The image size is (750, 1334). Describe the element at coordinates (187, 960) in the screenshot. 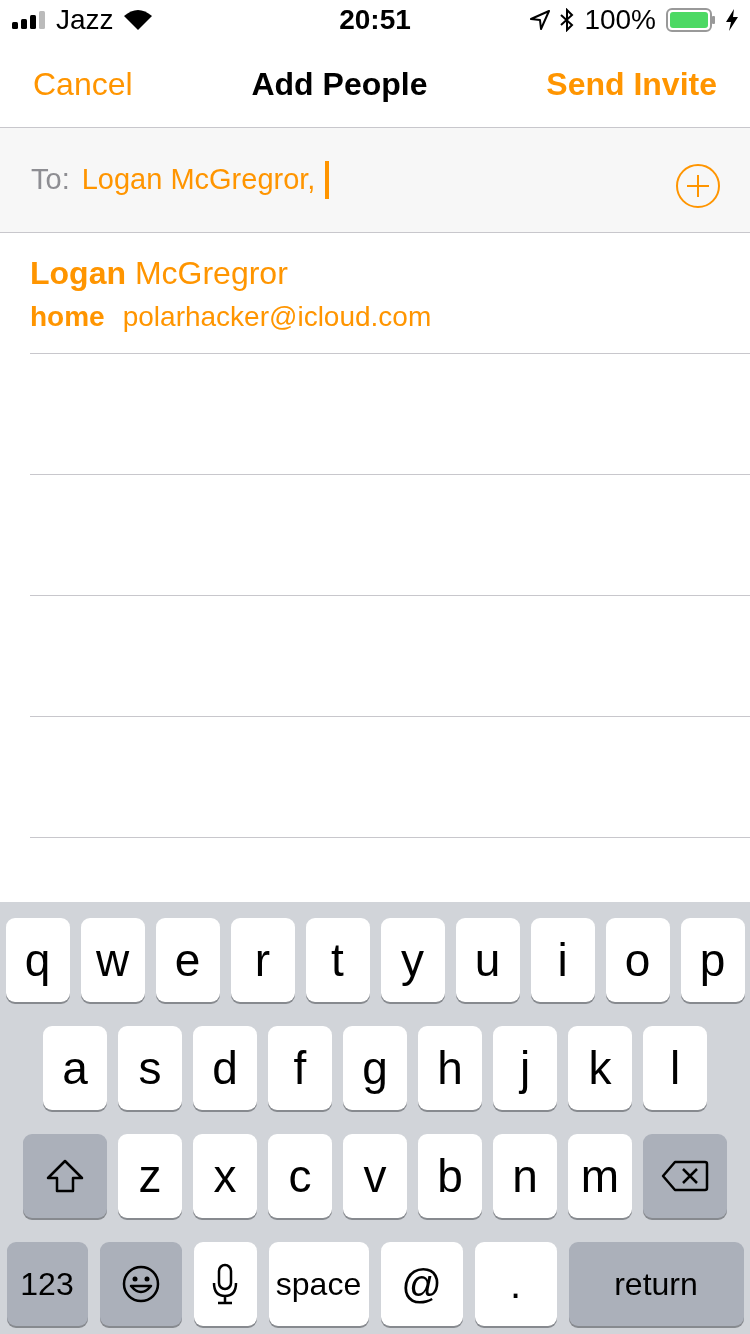

I see `letter-key: e` at that location.